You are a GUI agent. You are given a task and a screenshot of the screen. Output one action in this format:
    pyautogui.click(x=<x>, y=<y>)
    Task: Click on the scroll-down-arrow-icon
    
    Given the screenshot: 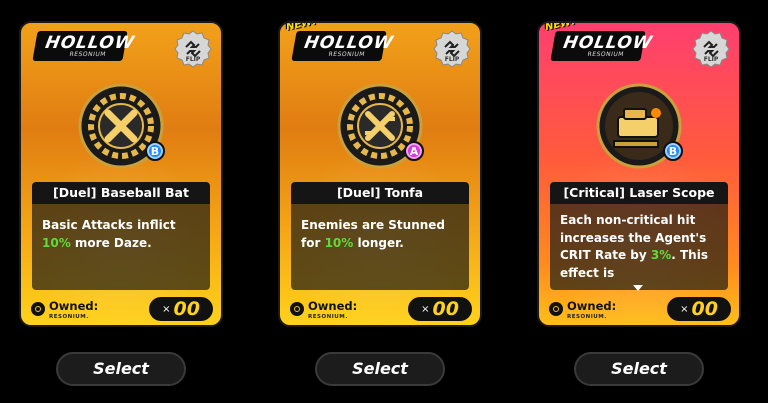 What is the action you would take?
    pyautogui.click(x=638, y=288)
    